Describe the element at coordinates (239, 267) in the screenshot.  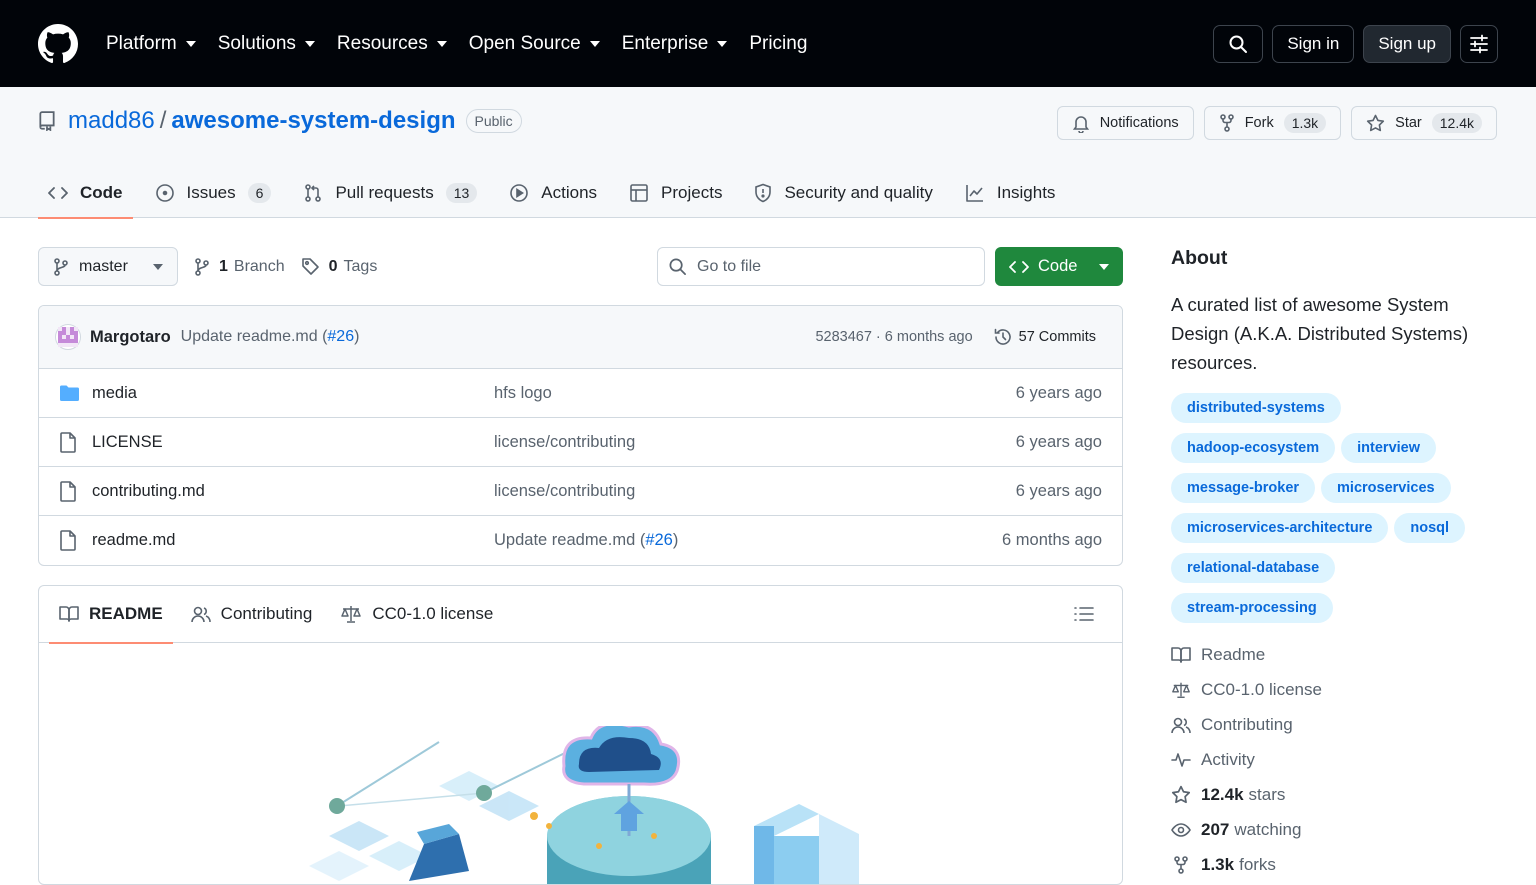
I see `branches-link: 1 Branch` at that location.